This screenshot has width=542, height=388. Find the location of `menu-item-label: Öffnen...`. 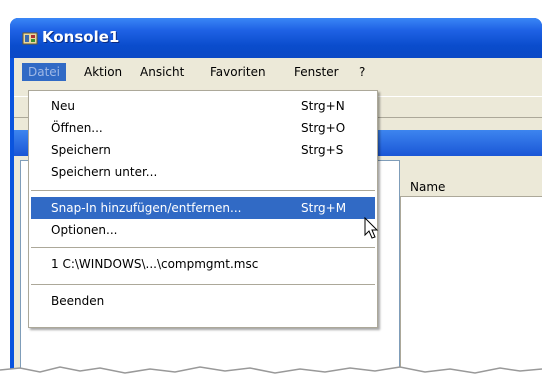

menu-item-label: Öffnen... is located at coordinates (77, 128).